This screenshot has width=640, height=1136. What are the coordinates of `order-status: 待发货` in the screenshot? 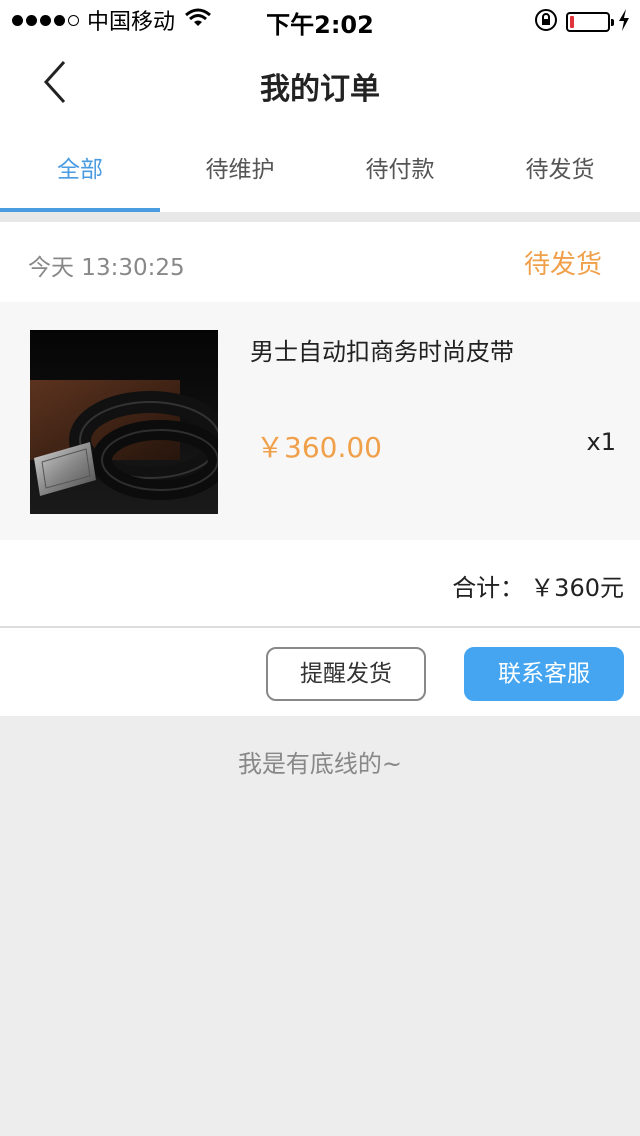 It's located at (562, 265).